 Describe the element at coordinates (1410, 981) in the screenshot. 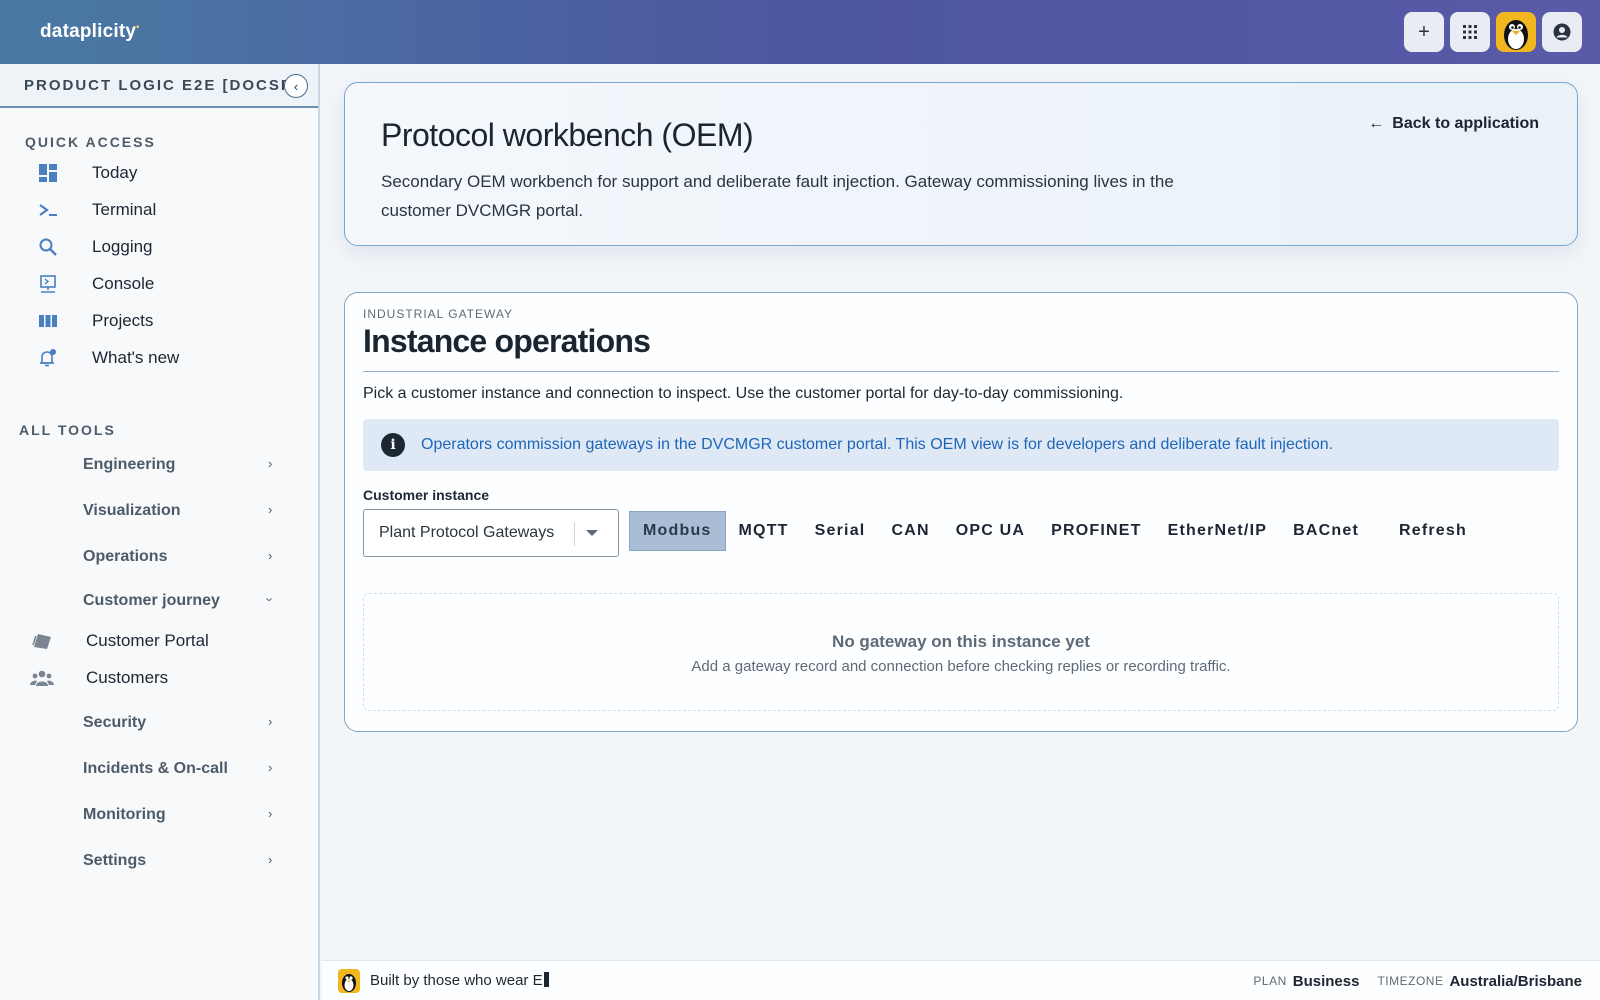

I see `timezone-key: TIMEZONE` at that location.